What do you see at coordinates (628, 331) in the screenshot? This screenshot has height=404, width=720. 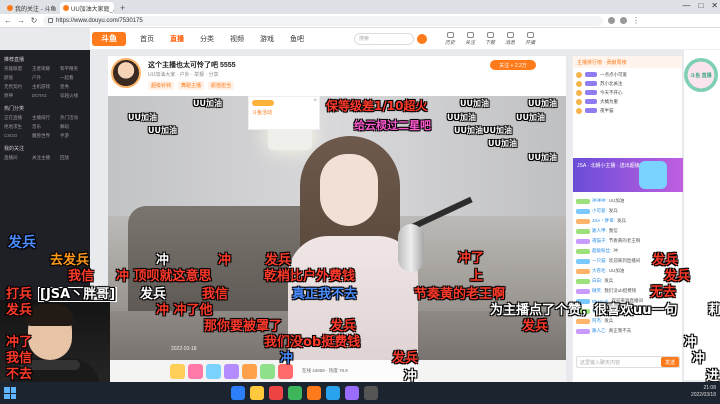 I see `chat-message: 路人乙: 真正我不去` at bounding box center [628, 331].